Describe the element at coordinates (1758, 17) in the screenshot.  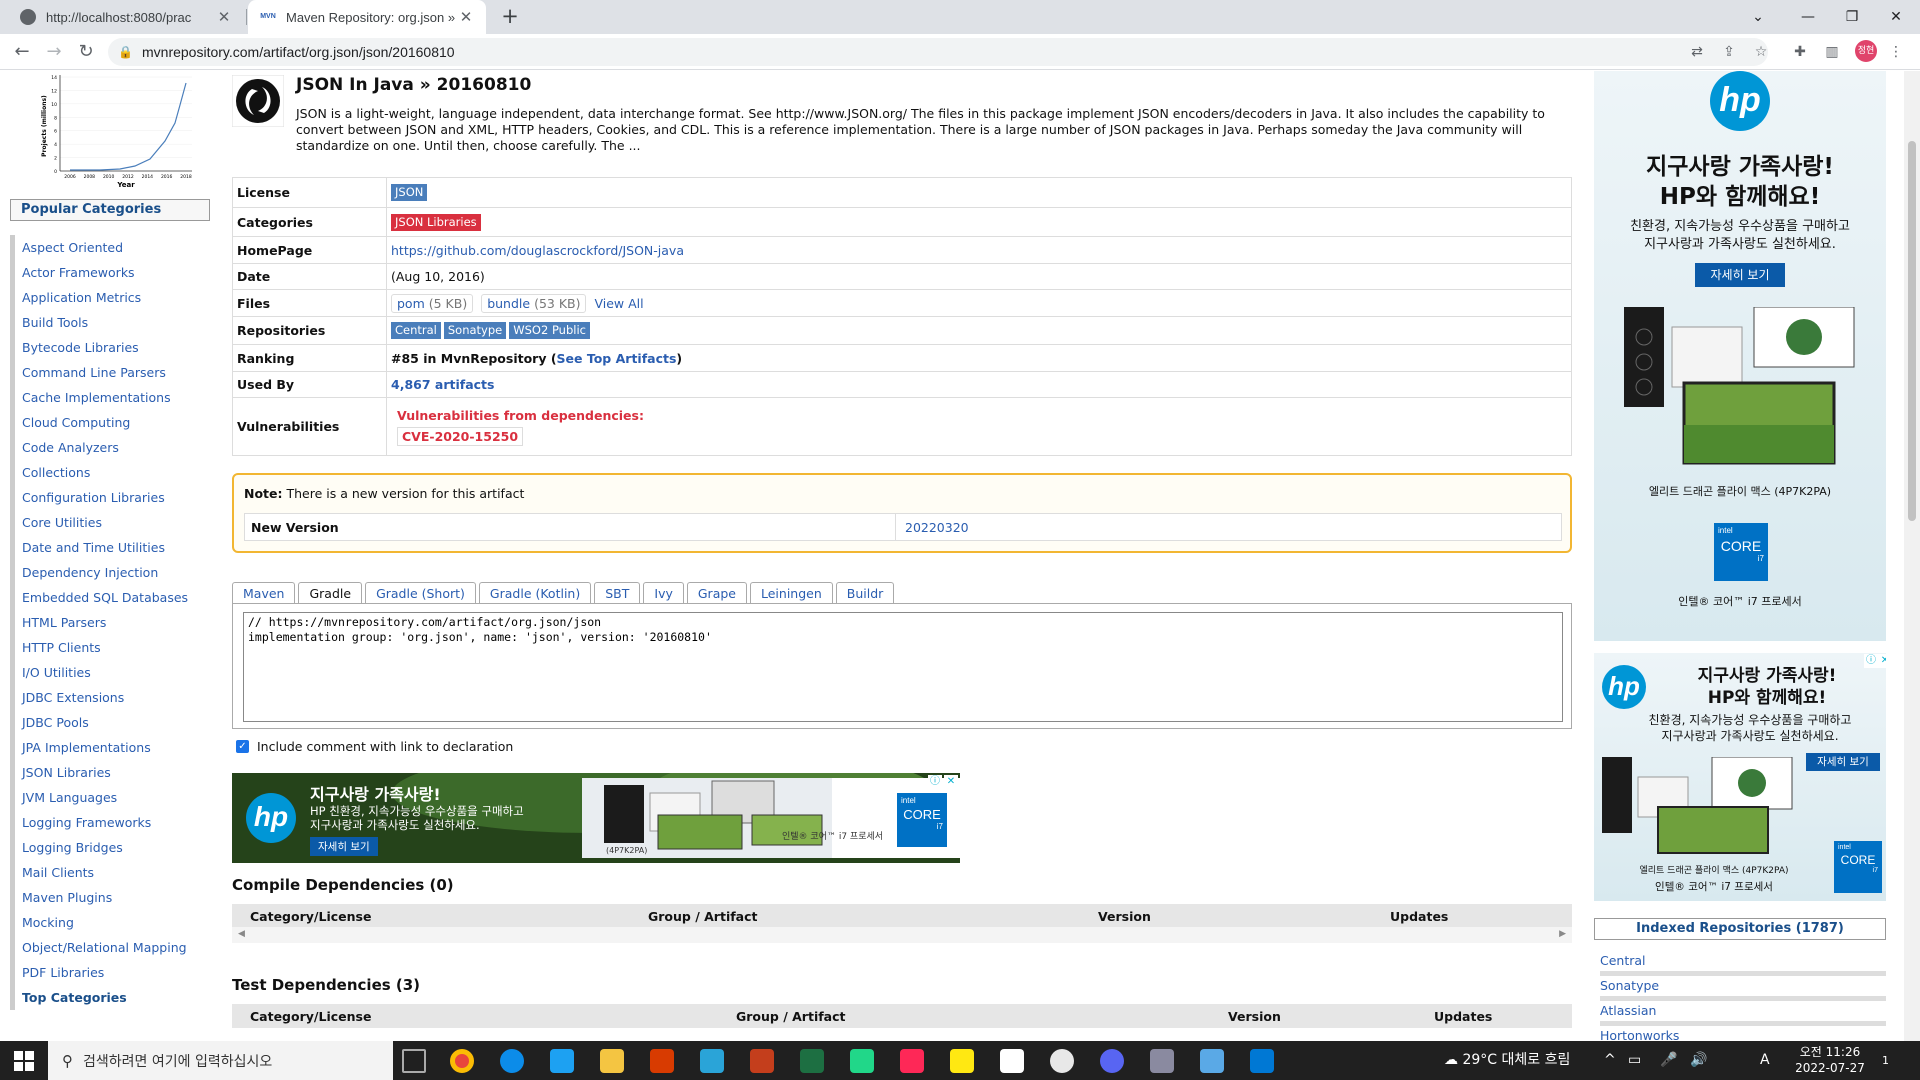
I see `tab-search-icon: ⌄` at that location.